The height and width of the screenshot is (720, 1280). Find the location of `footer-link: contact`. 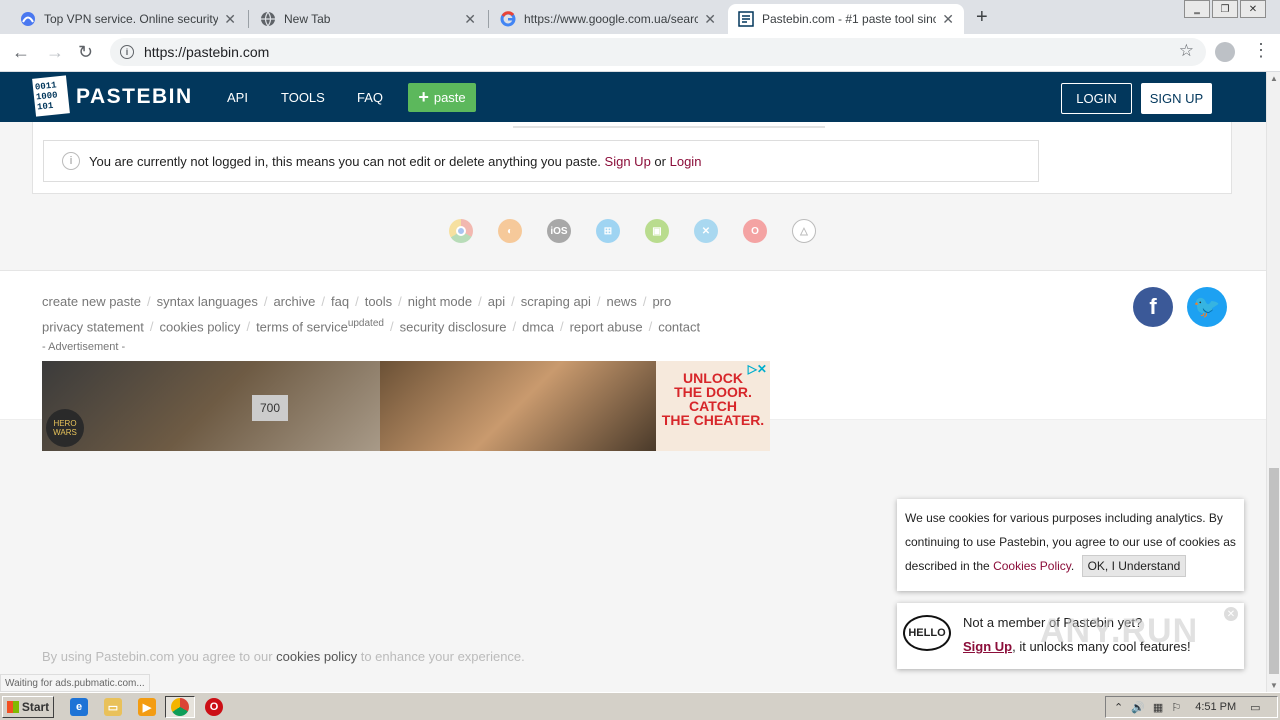

footer-link: contact is located at coordinates (679, 326).